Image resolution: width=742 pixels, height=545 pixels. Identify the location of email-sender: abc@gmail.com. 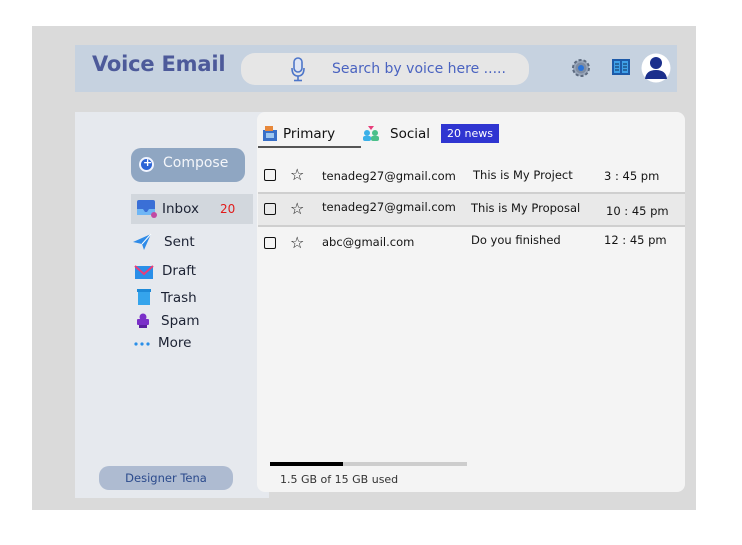
(368, 242).